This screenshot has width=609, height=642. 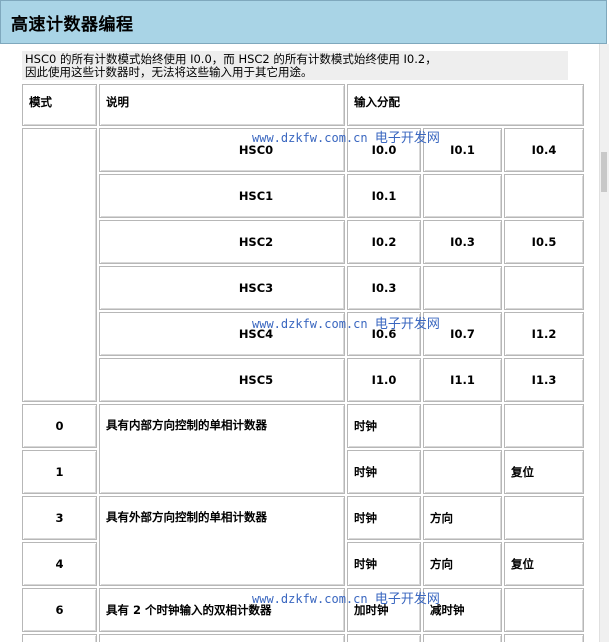 I want to click on header-inputs: 输入分配, so click(x=465, y=105).